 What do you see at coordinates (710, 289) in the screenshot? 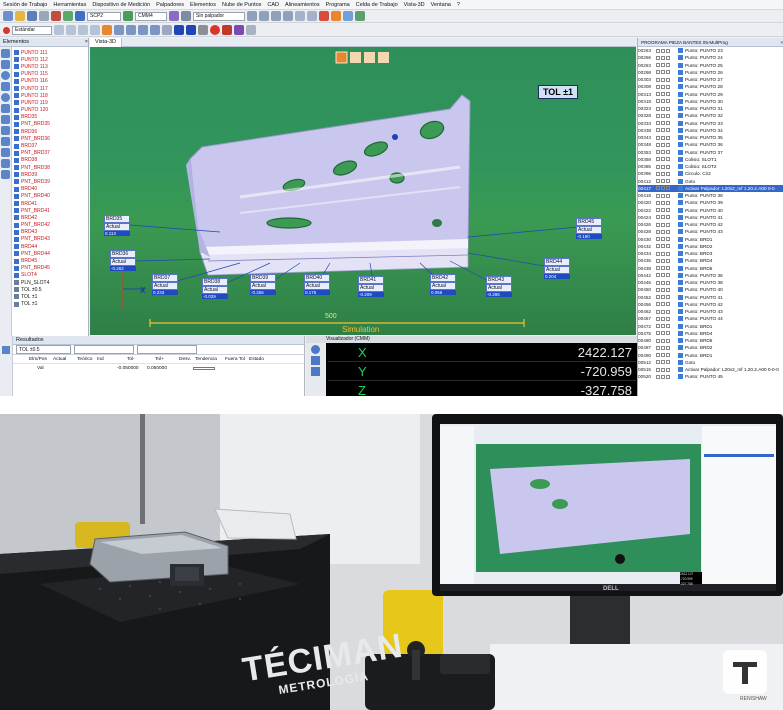
I see `program-step: 00450 Punto: PUNTO 40` at bounding box center [710, 289].